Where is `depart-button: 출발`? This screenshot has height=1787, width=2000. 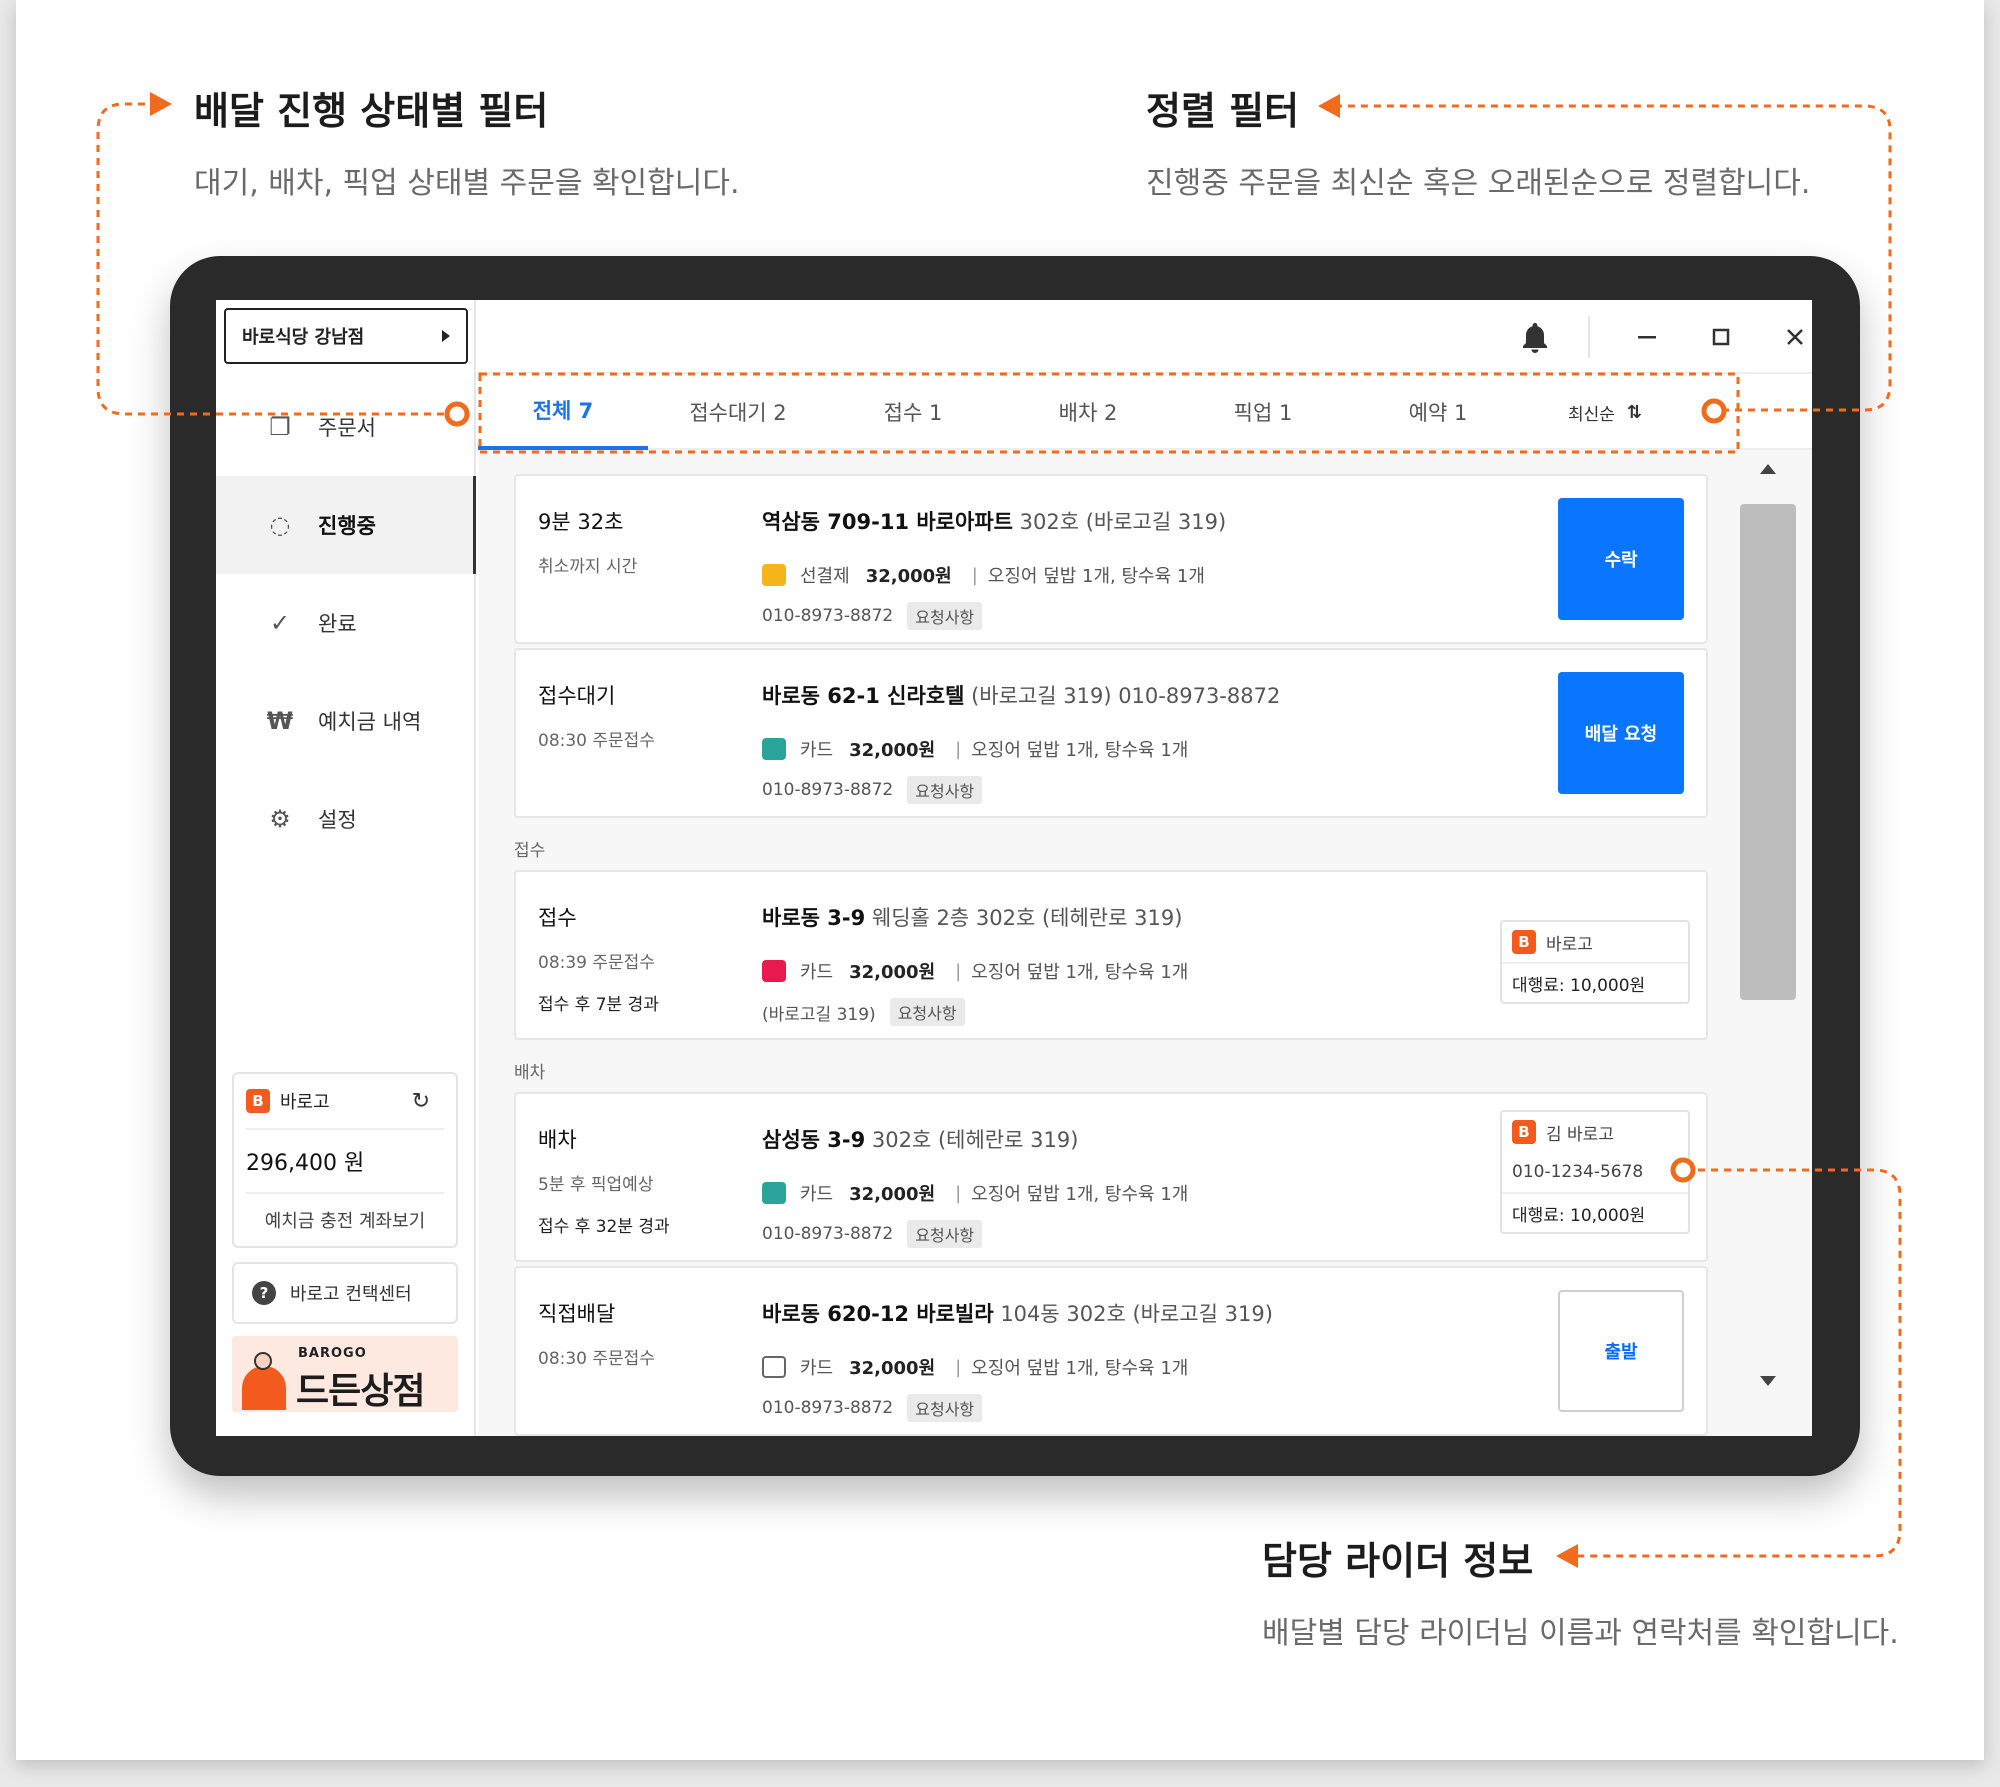 depart-button: 출발 is located at coordinates (1621, 1351).